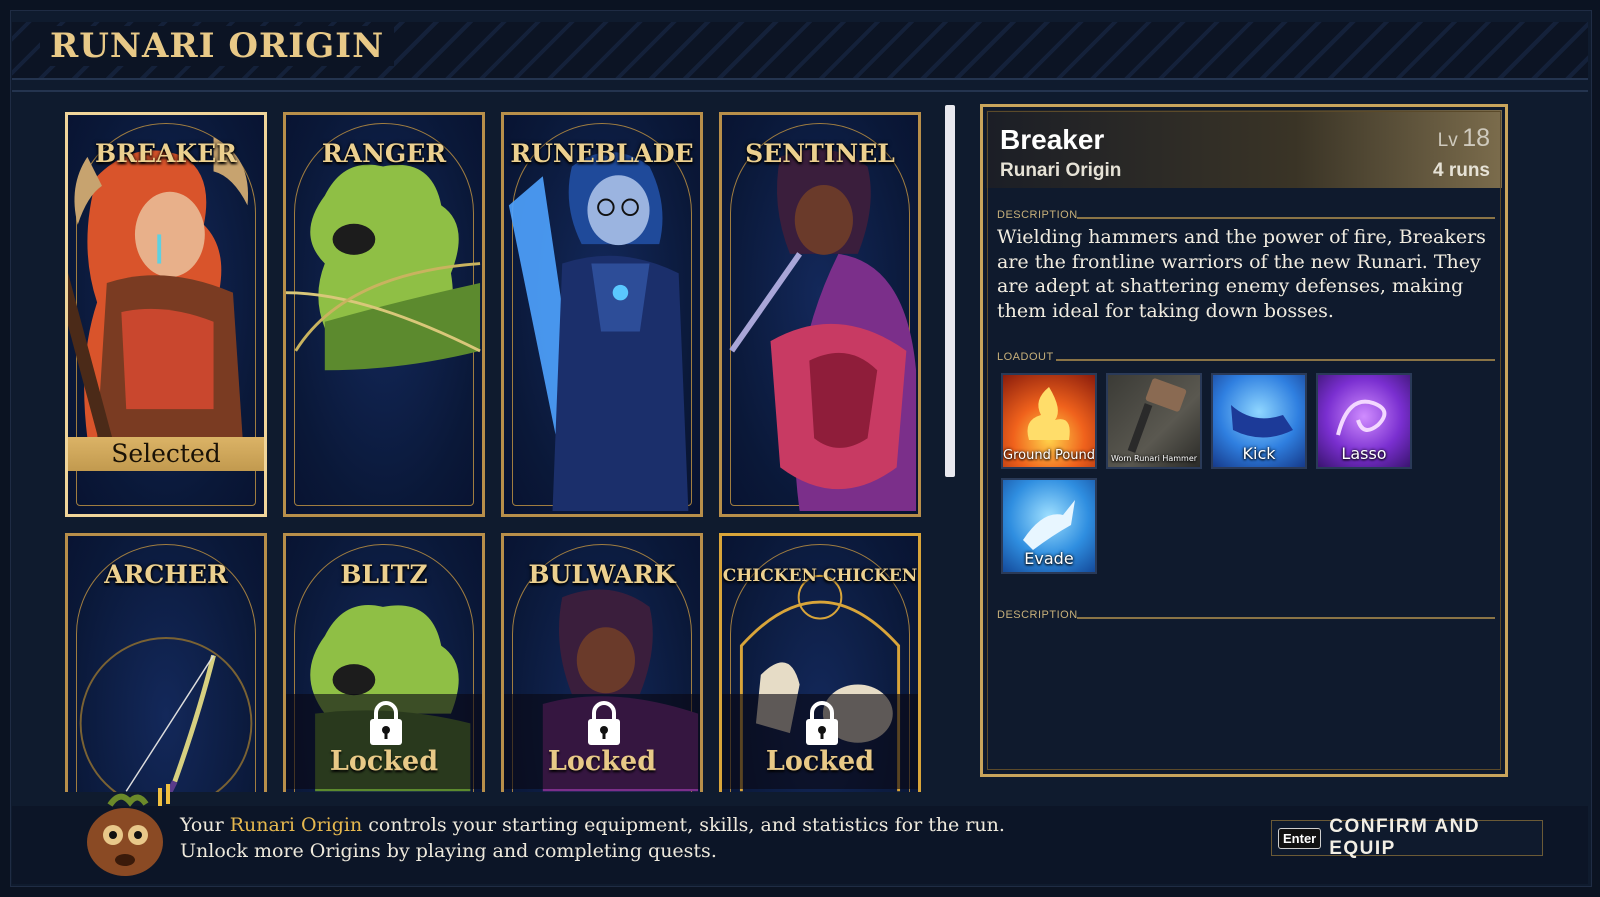 The image size is (1600, 897). What do you see at coordinates (1061, 170) in the screenshot?
I see `detail-subtitle: Runari Origin` at bounding box center [1061, 170].